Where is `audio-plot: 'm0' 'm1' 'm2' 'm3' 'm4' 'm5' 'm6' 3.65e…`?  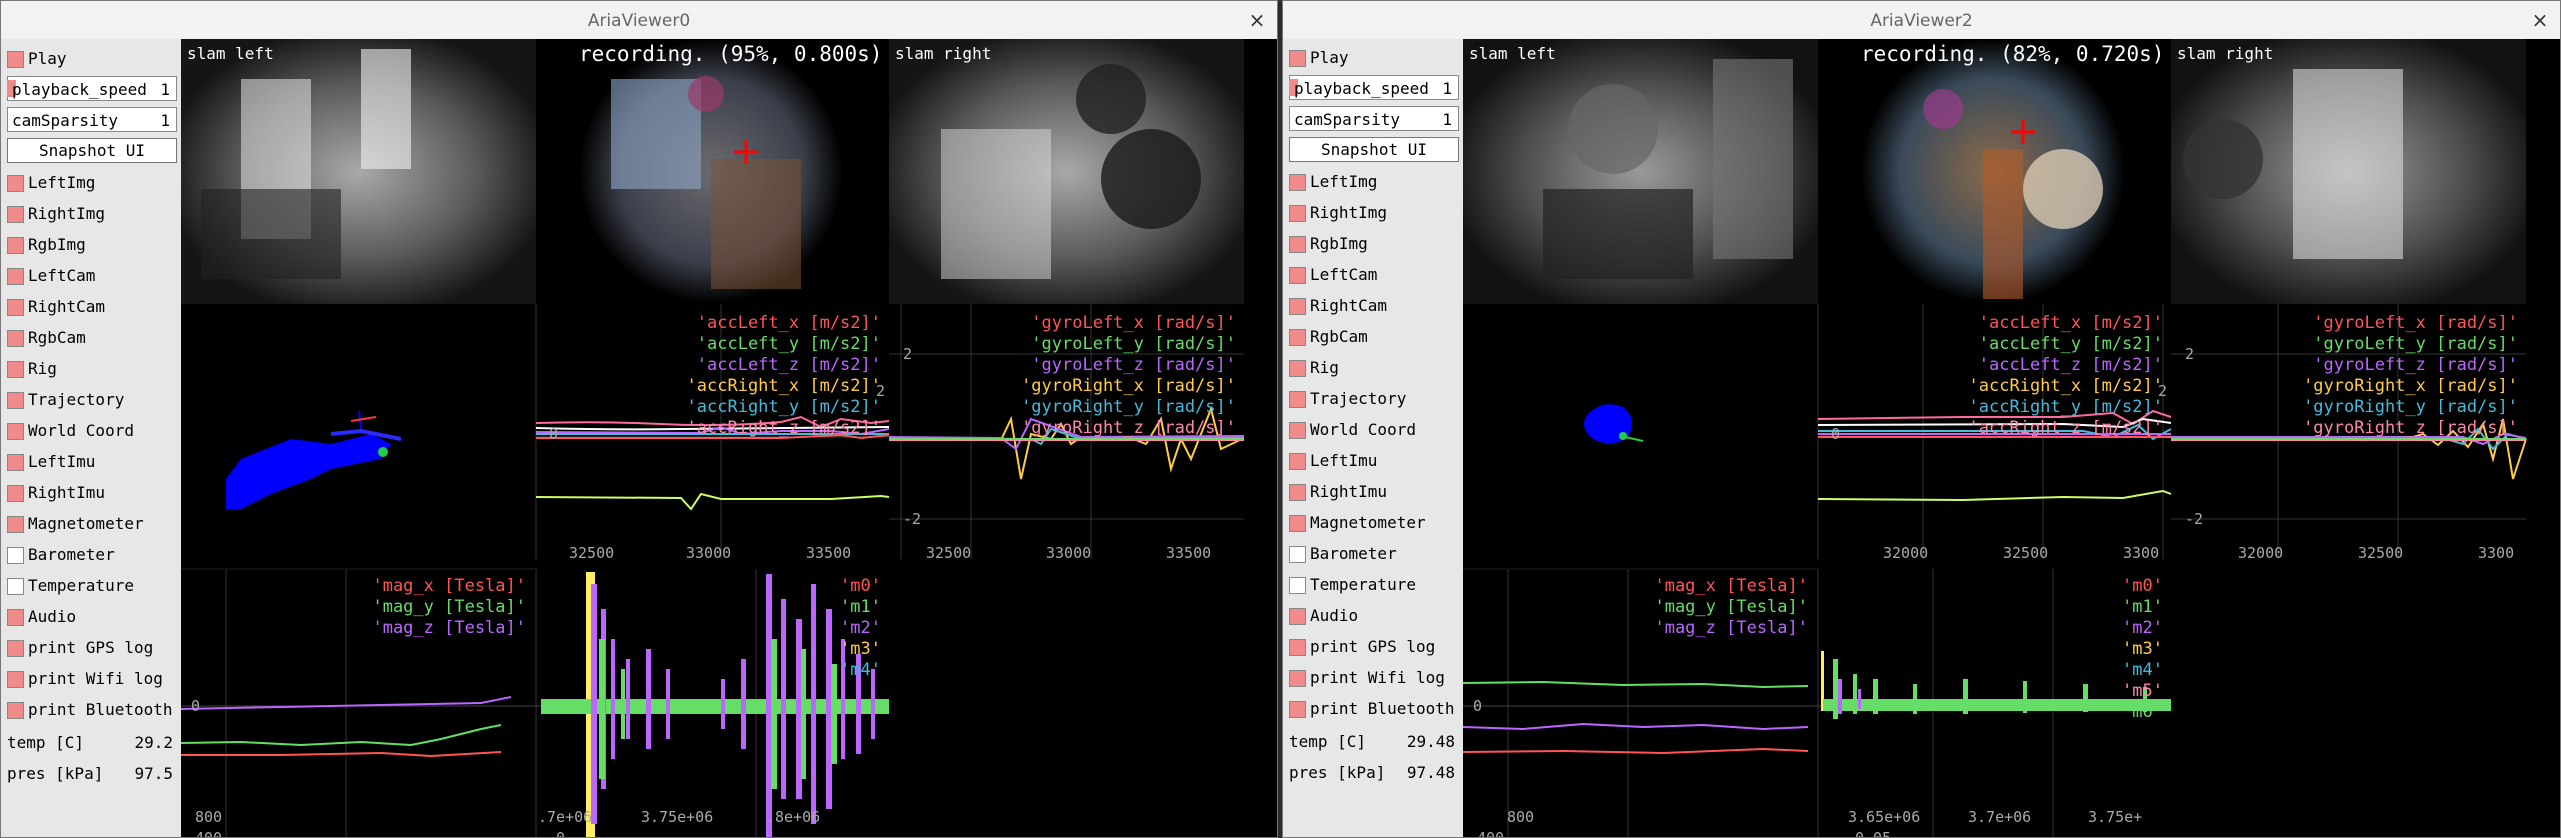 audio-plot: 'm0' 'm1' 'm2' 'm3' 'm4' 'm5' 'm6' 3.65e… is located at coordinates (1994, 703).